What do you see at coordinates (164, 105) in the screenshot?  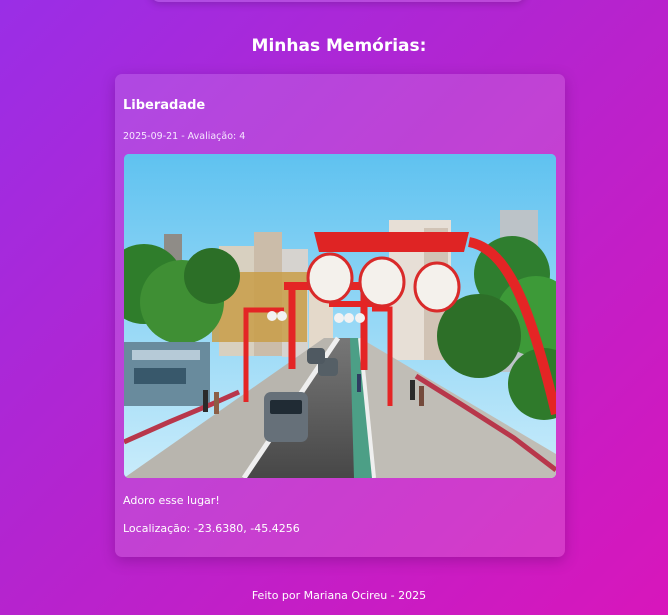 I see `memory-title: Liberadade` at bounding box center [164, 105].